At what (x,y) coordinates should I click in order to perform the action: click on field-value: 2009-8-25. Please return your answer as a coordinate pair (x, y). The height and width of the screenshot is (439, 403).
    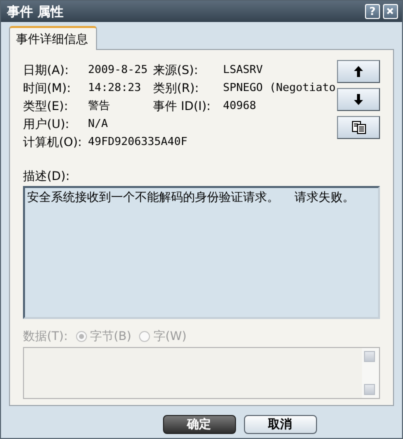
    Looking at the image, I should click on (118, 70).